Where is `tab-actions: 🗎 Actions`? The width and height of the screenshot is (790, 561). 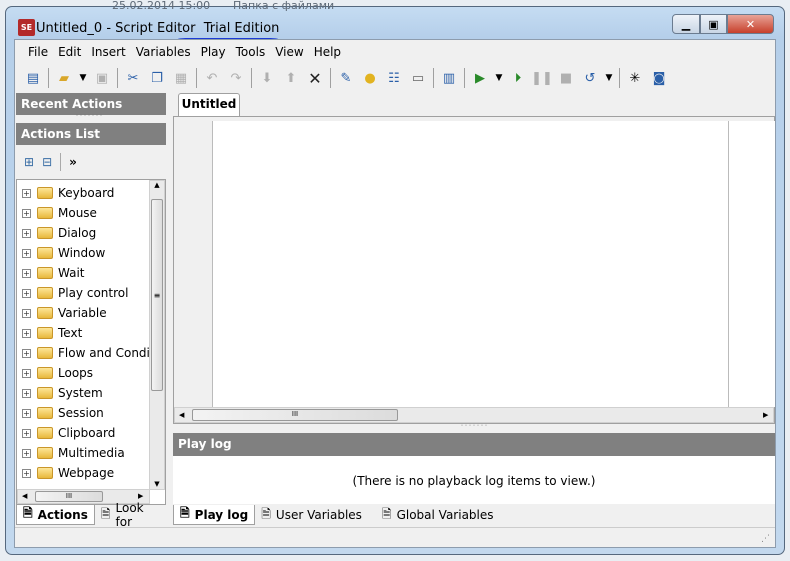
tab-actions: 🗎 Actions is located at coordinates (55, 515).